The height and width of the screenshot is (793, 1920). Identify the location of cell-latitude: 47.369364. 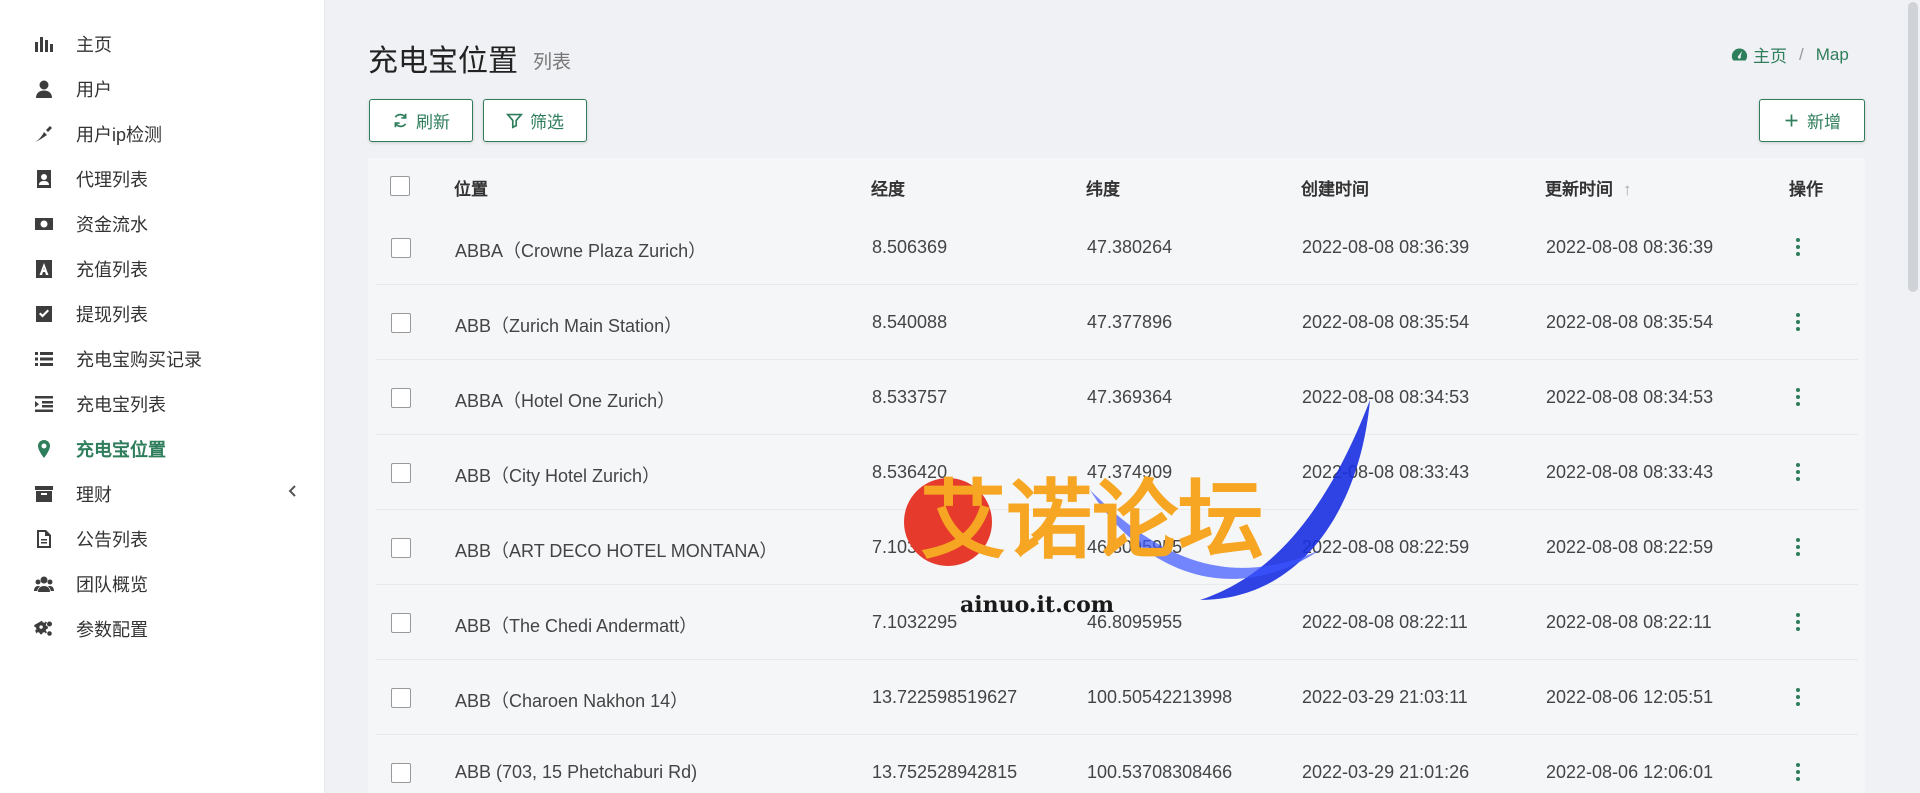
(1130, 397).